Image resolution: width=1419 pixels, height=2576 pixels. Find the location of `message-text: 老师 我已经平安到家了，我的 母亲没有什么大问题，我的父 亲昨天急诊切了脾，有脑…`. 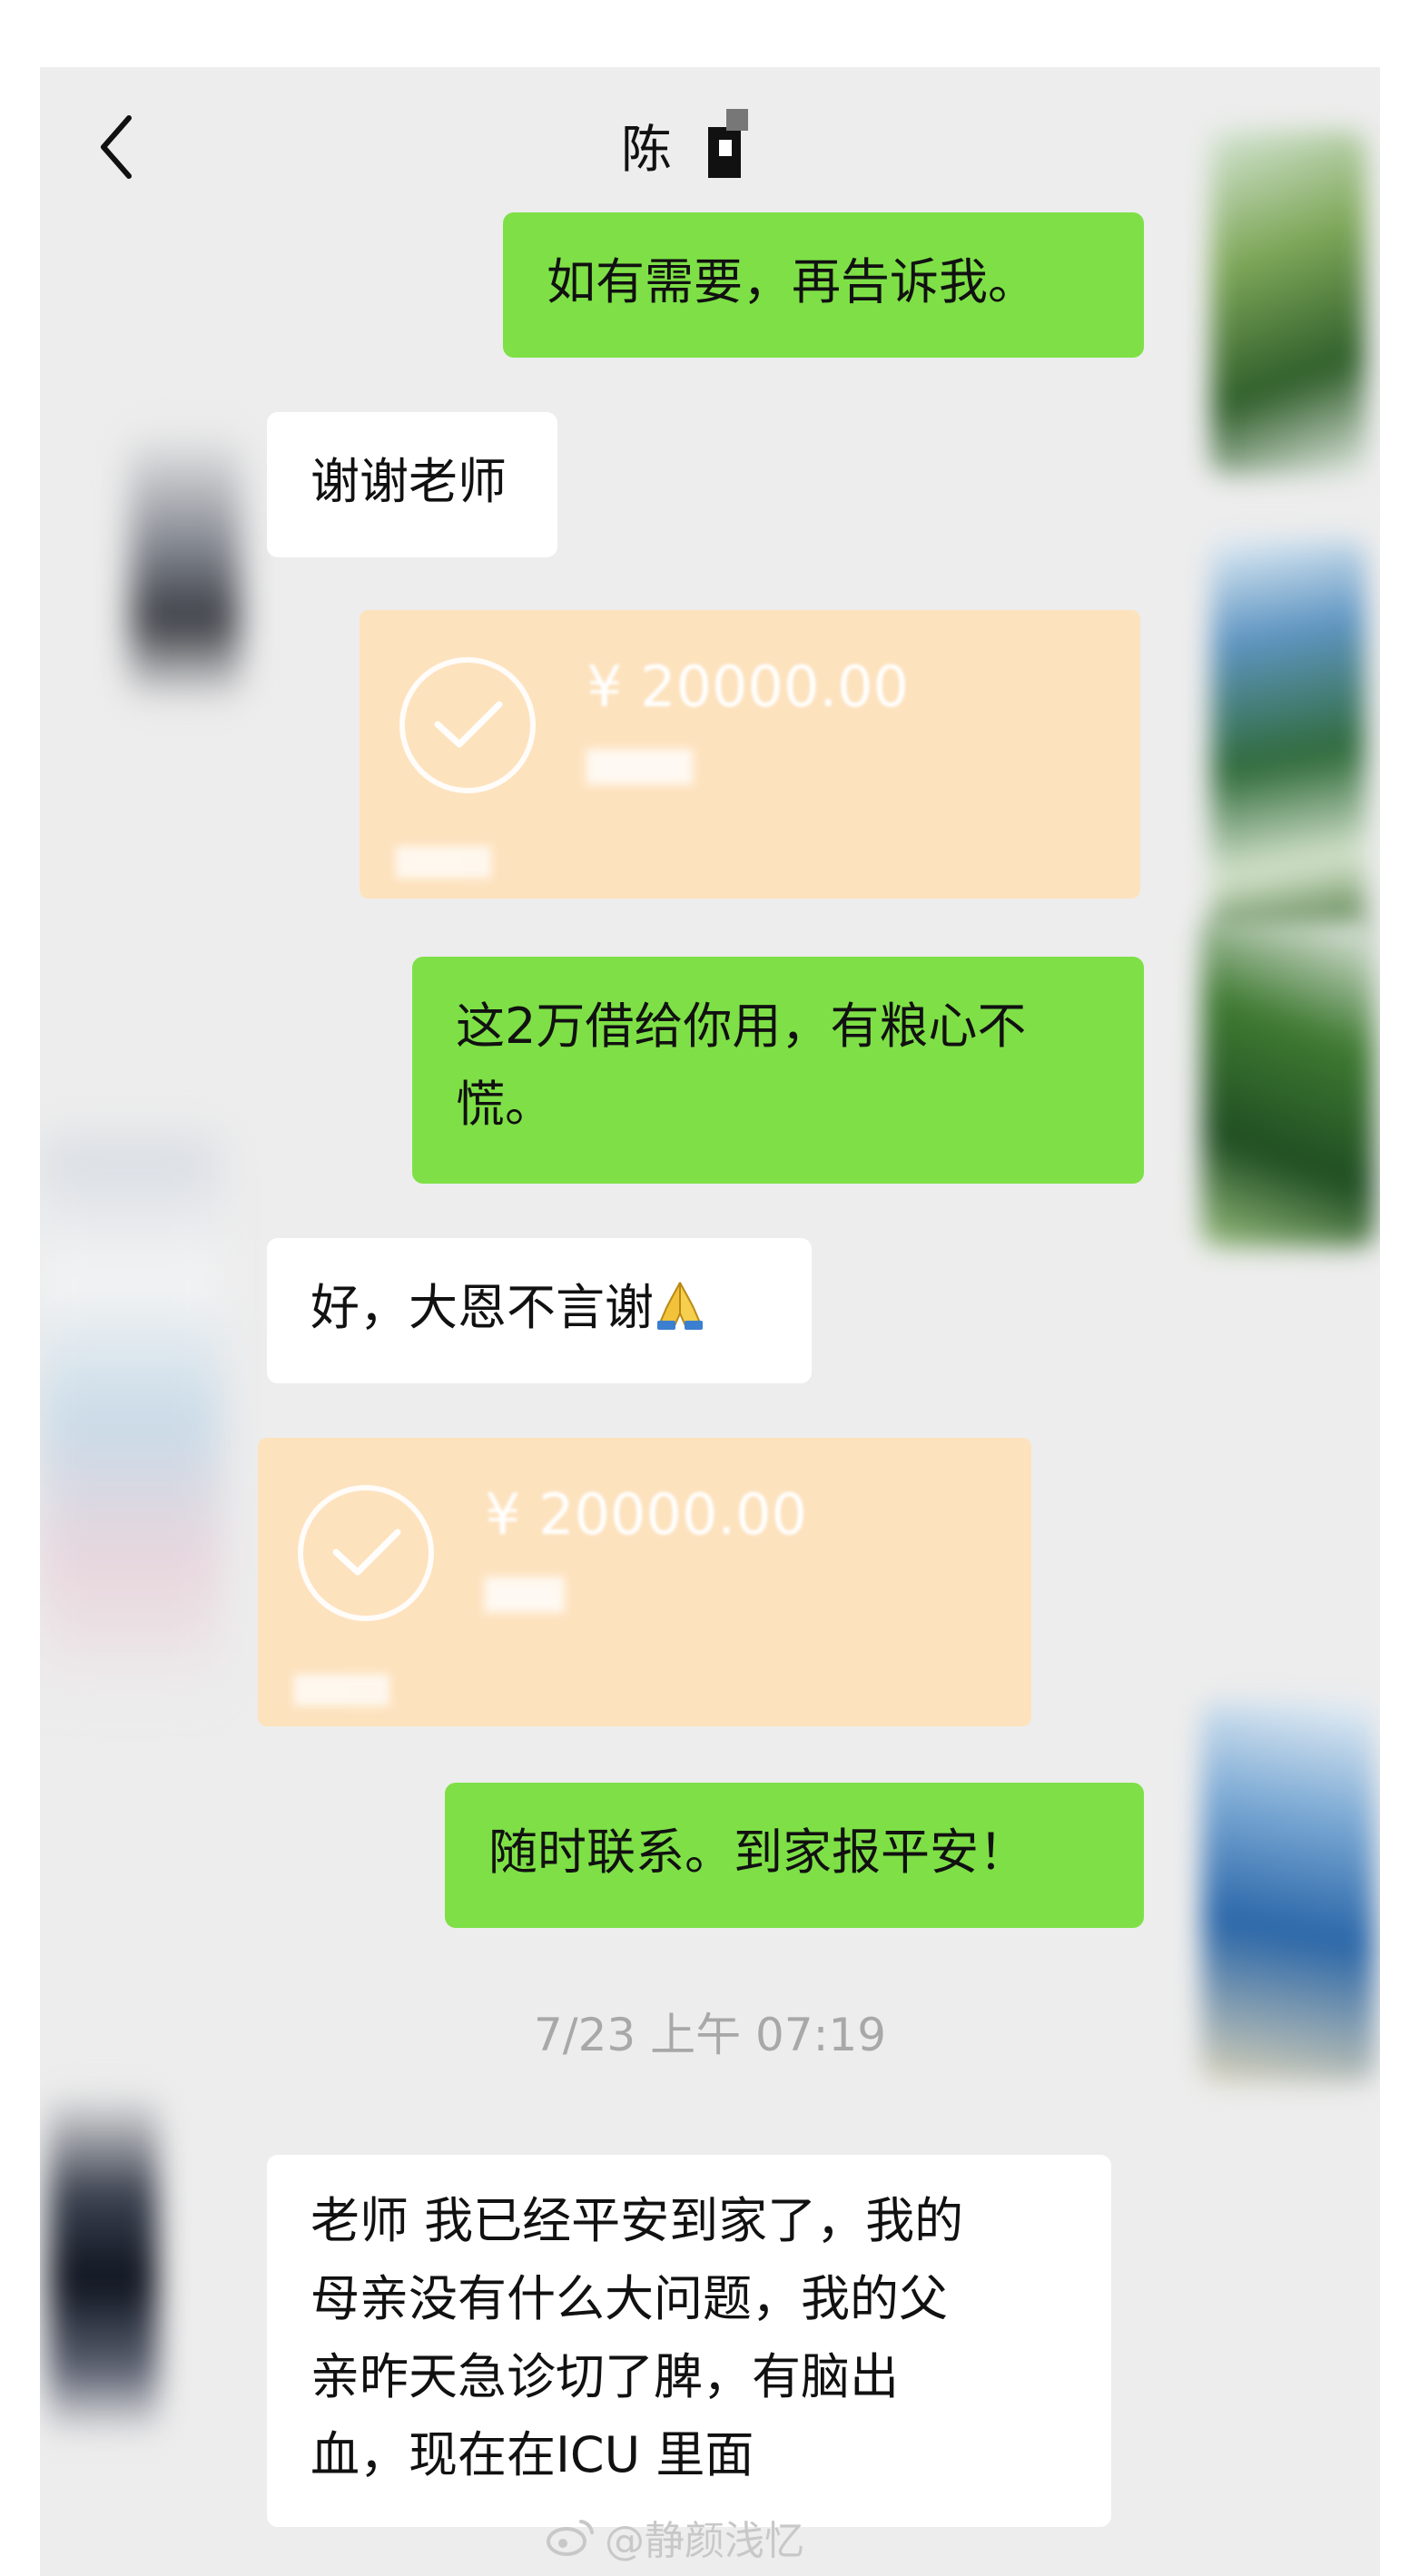

message-text: 老师 我已经平安到家了，我的 母亲没有什么大问题，我的父 亲昨天急诊切了脾，有脑… is located at coordinates (637, 2337).